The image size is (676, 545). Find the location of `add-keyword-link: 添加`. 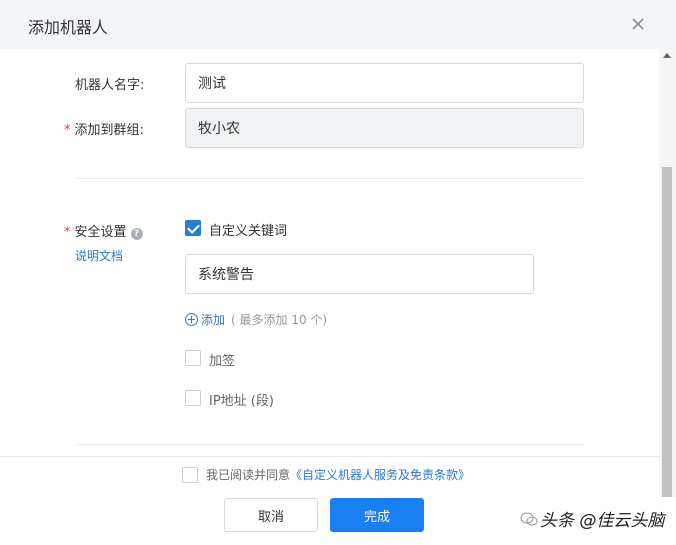

add-keyword-link: 添加 is located at coordinates (213, 319).